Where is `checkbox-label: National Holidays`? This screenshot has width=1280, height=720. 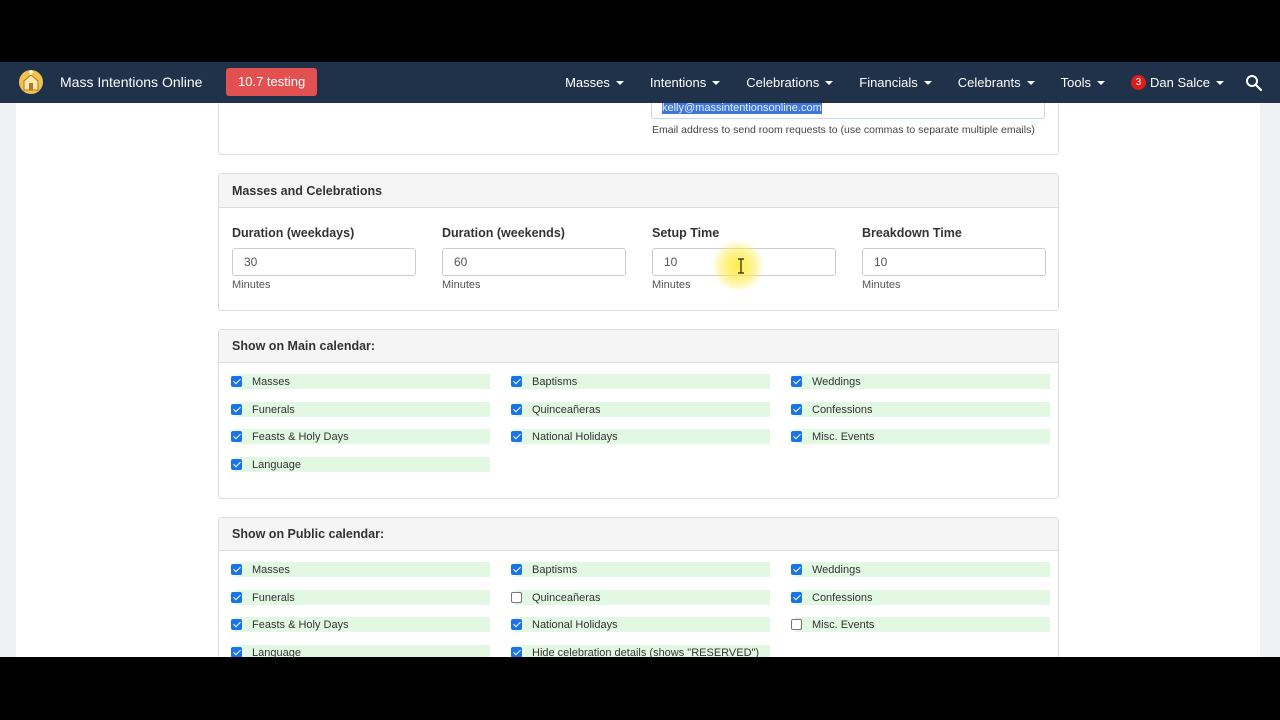
checkbox-label: National Holidays is located at coordinates (575, 624).